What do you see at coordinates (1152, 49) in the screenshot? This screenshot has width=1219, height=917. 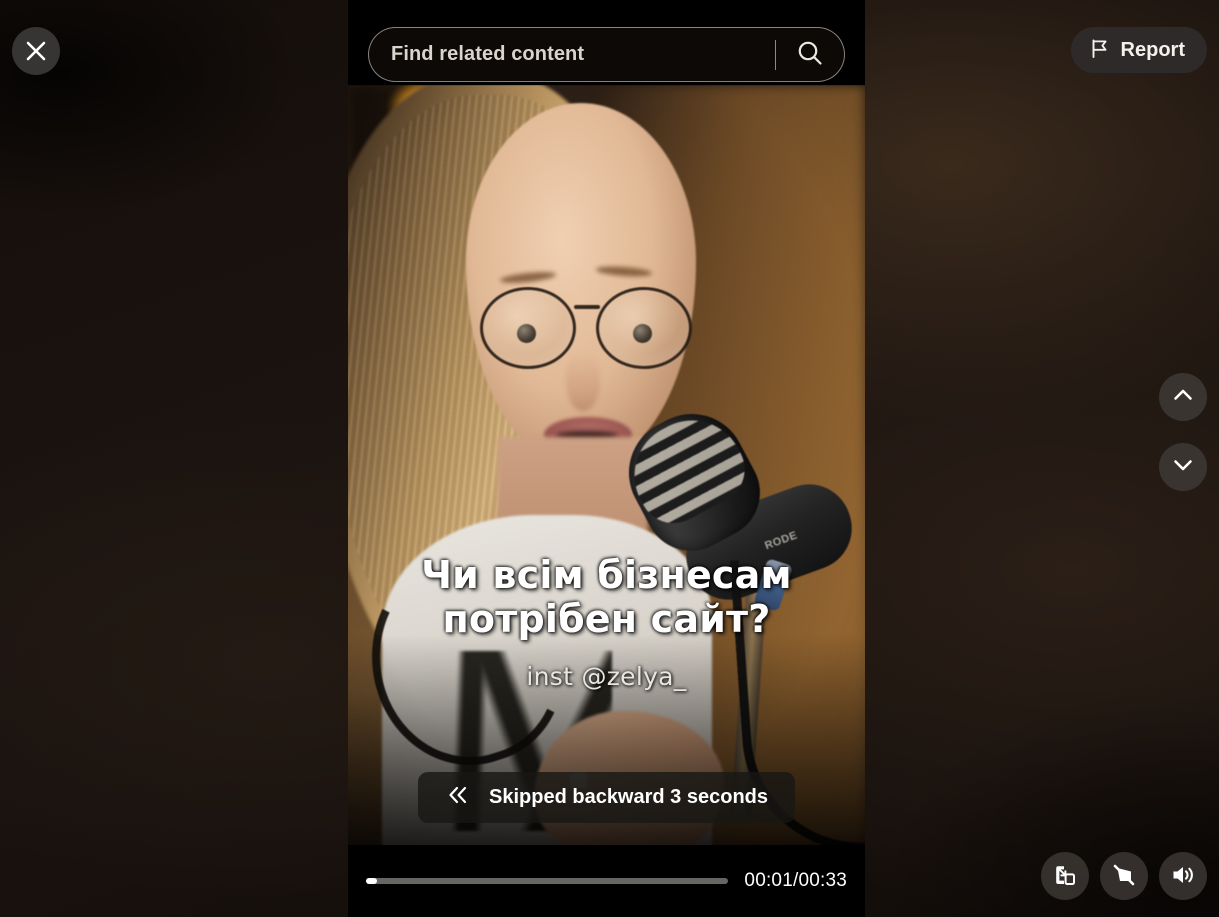 I see `report-label: Report` at bounding box center [1152, 49].